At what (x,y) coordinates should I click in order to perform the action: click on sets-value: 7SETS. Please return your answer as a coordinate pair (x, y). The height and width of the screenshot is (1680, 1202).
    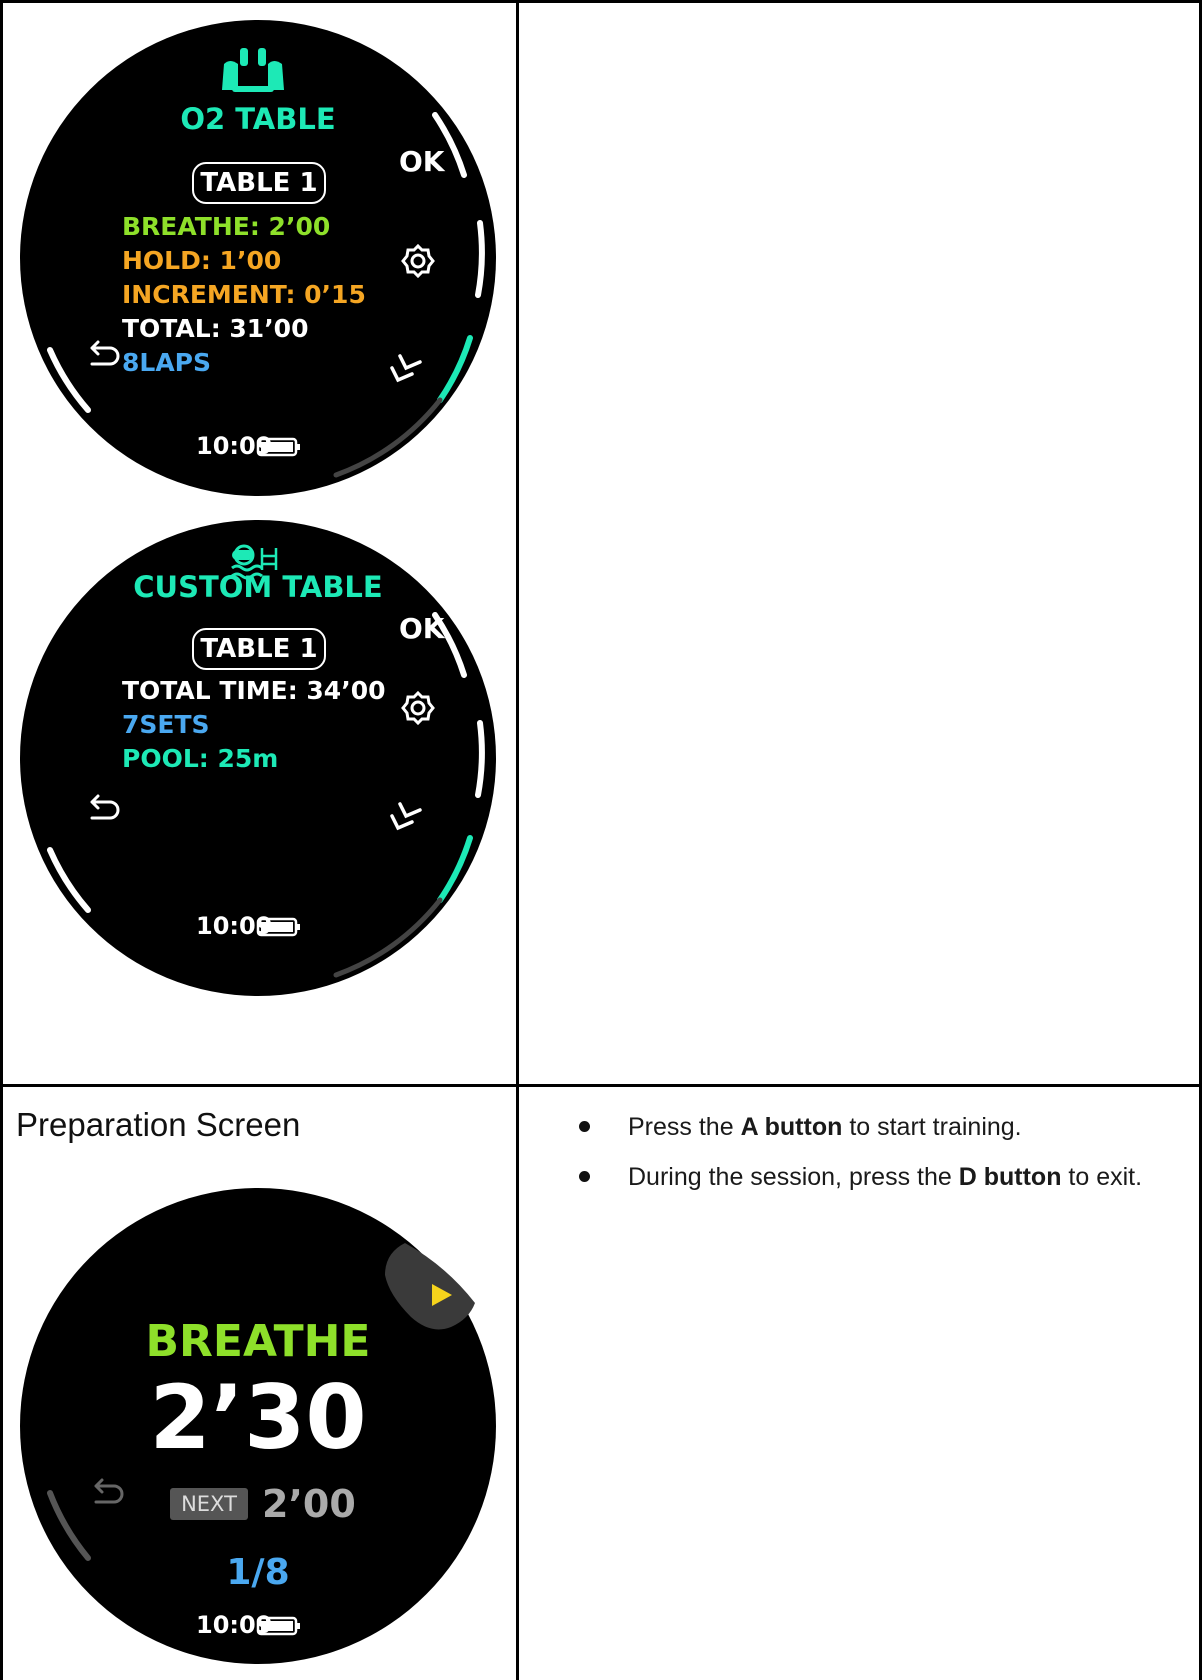
    Looking at the image, I should click on (166, 724).